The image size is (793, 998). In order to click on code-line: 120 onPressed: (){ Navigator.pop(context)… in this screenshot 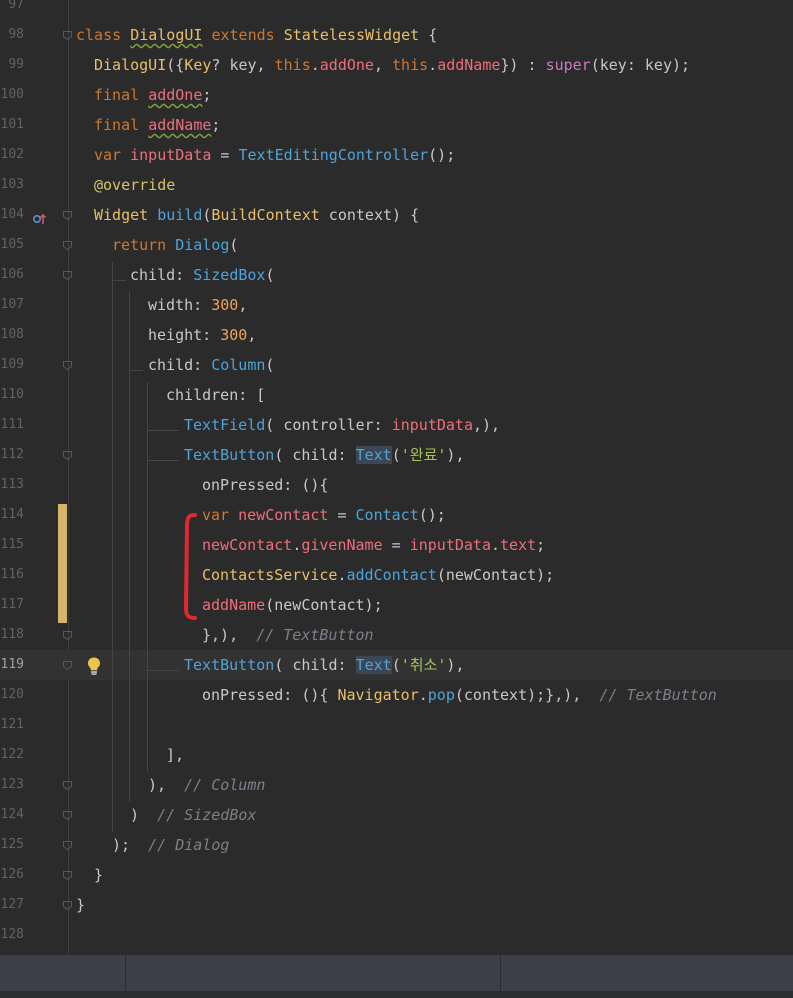, I will do `click(396, 695)`.